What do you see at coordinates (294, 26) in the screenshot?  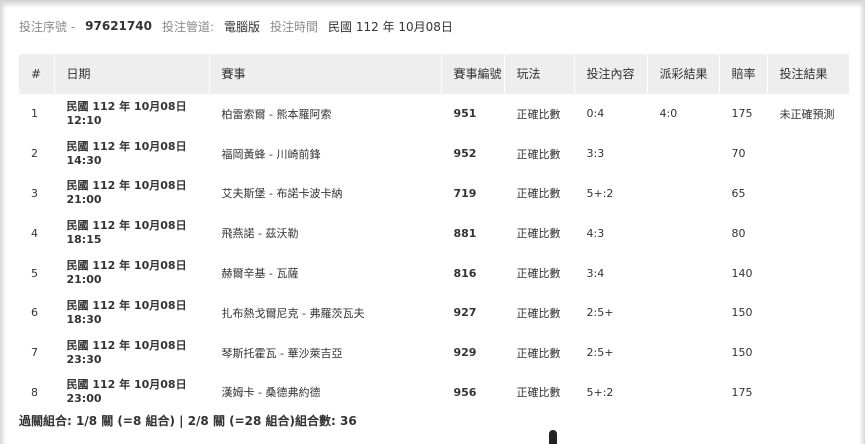 I see `bet-time-label: 投注時間` at bounding box center [294, 26].